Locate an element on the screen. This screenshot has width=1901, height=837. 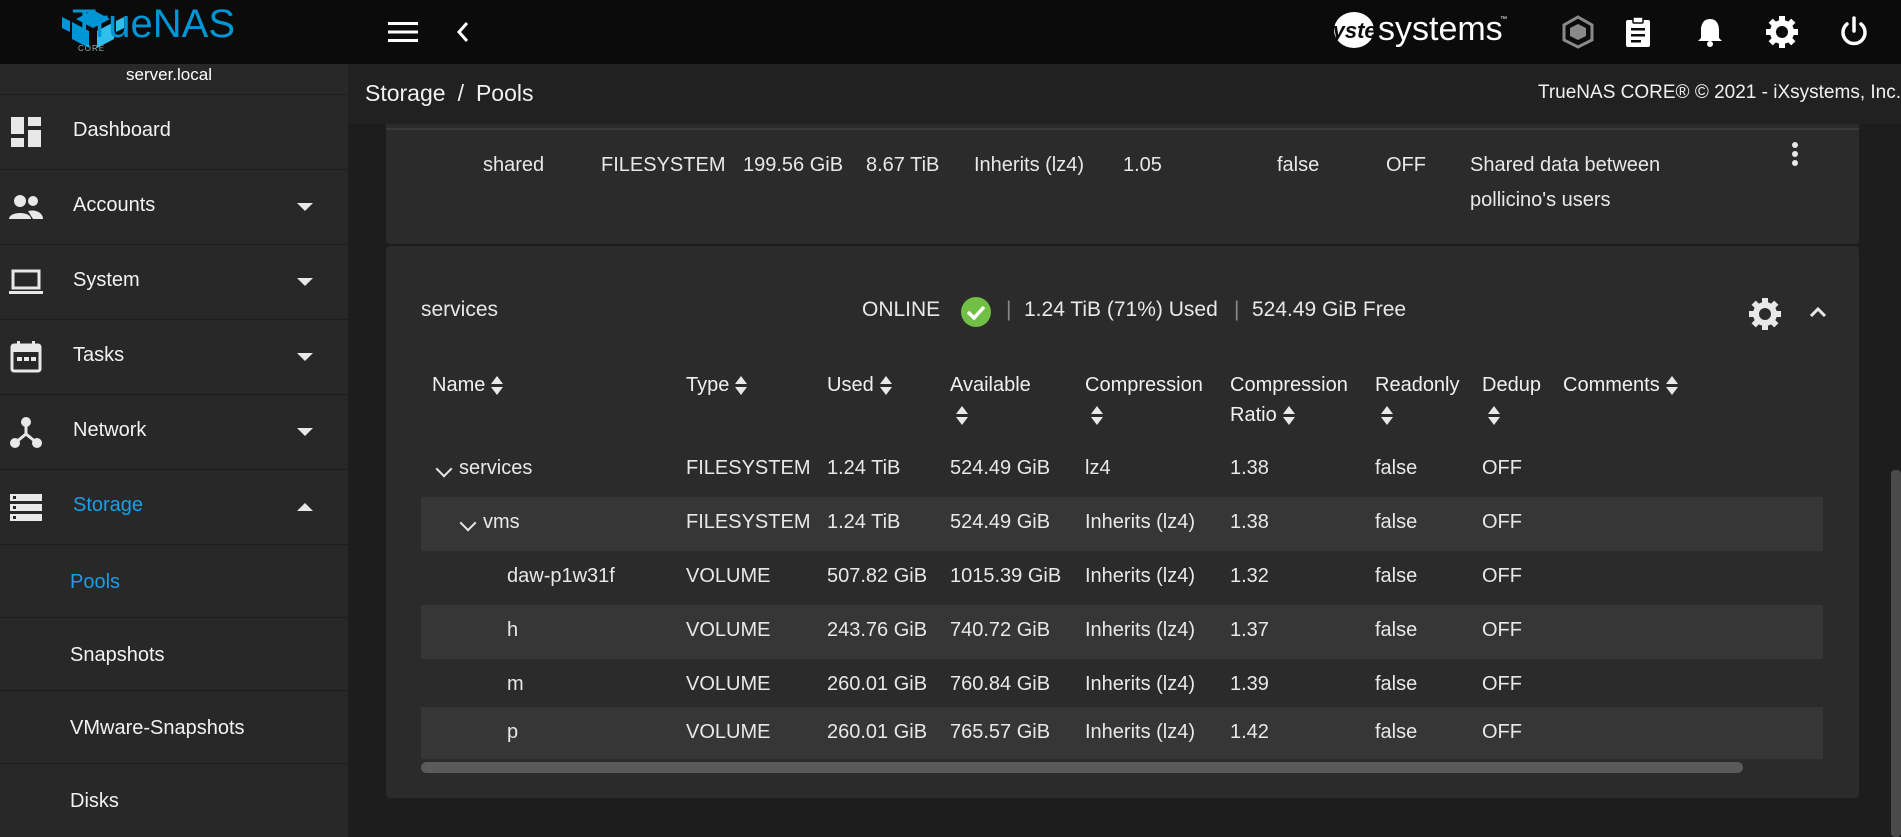
cell-available: 524.49 GiB is located at coordinates (1000, 468).